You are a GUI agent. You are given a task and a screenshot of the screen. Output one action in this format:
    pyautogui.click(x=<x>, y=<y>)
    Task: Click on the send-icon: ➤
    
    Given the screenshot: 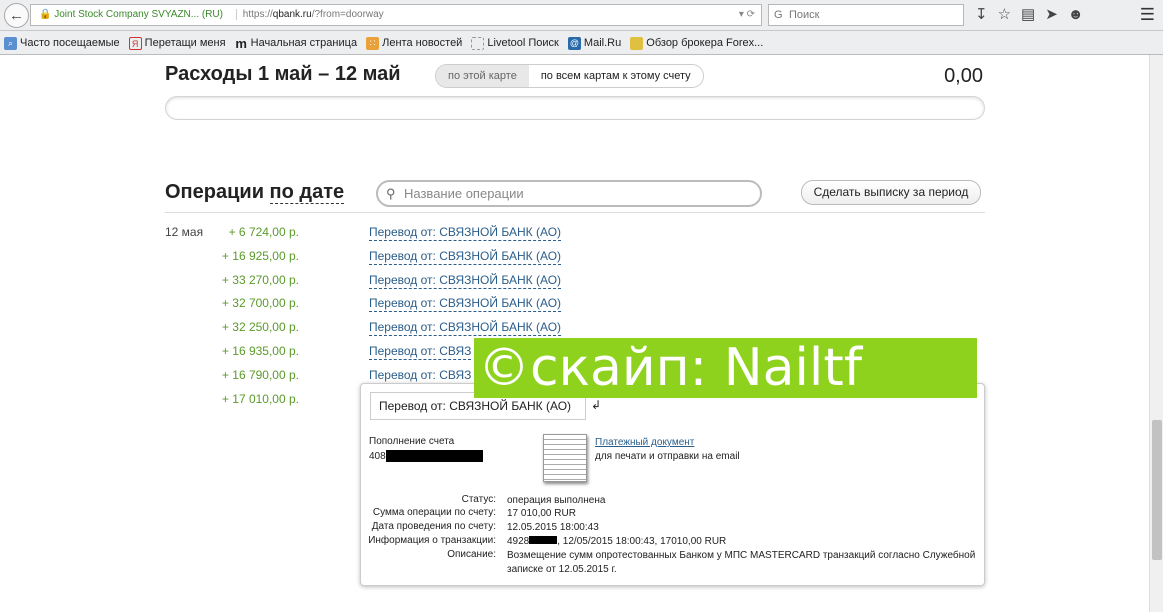 What is the action you would take?
    pyautogui.click(x=1056, y=14)
    